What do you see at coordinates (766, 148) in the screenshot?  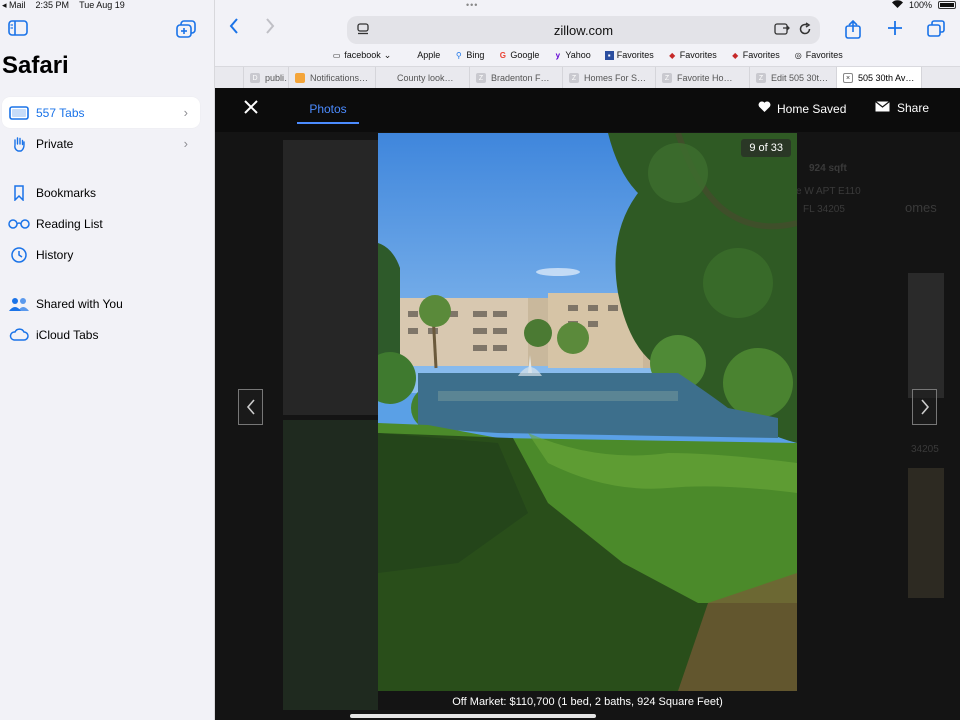 I see `photo-counter: 9 of 33` at bounding box center [766, 148].